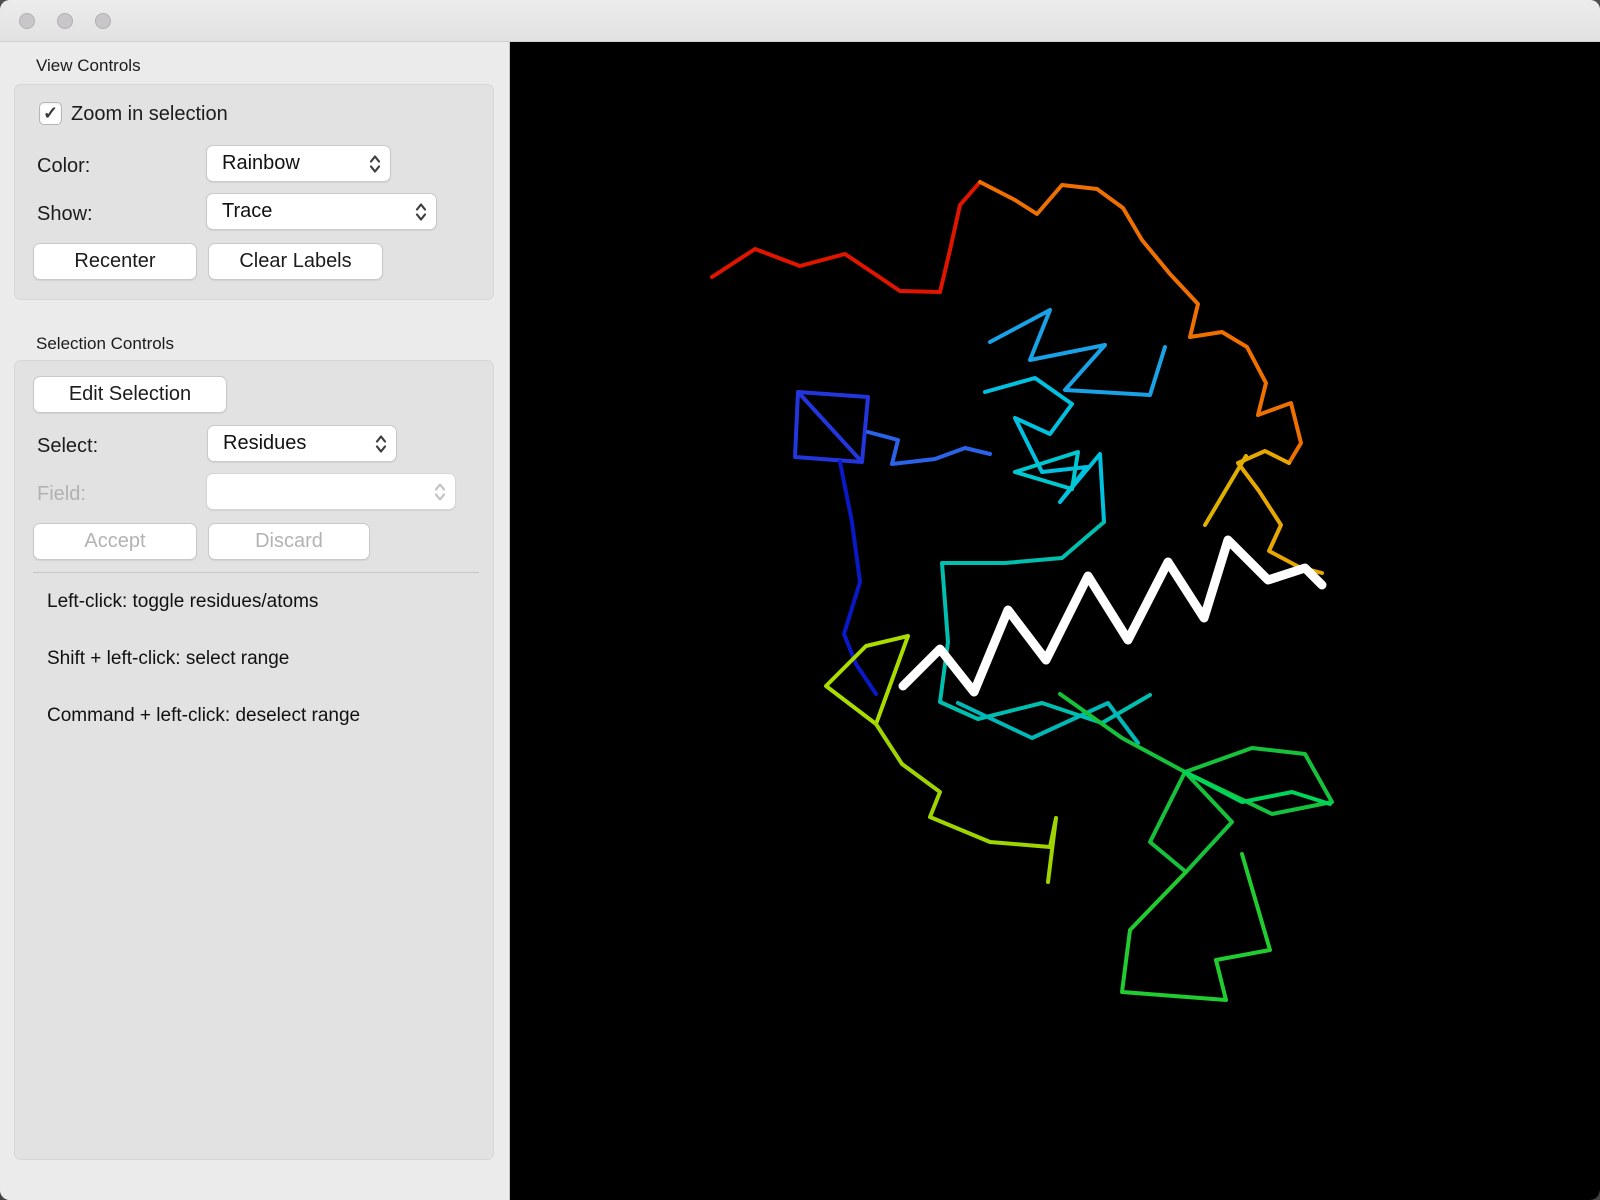 Image resolution: width=1600 pixels, height=1200 pixels. Describe the element at coordinates (149, 114) in the screenshot. I see `zoom-in-selection-label: Zoom in selection` at that location.